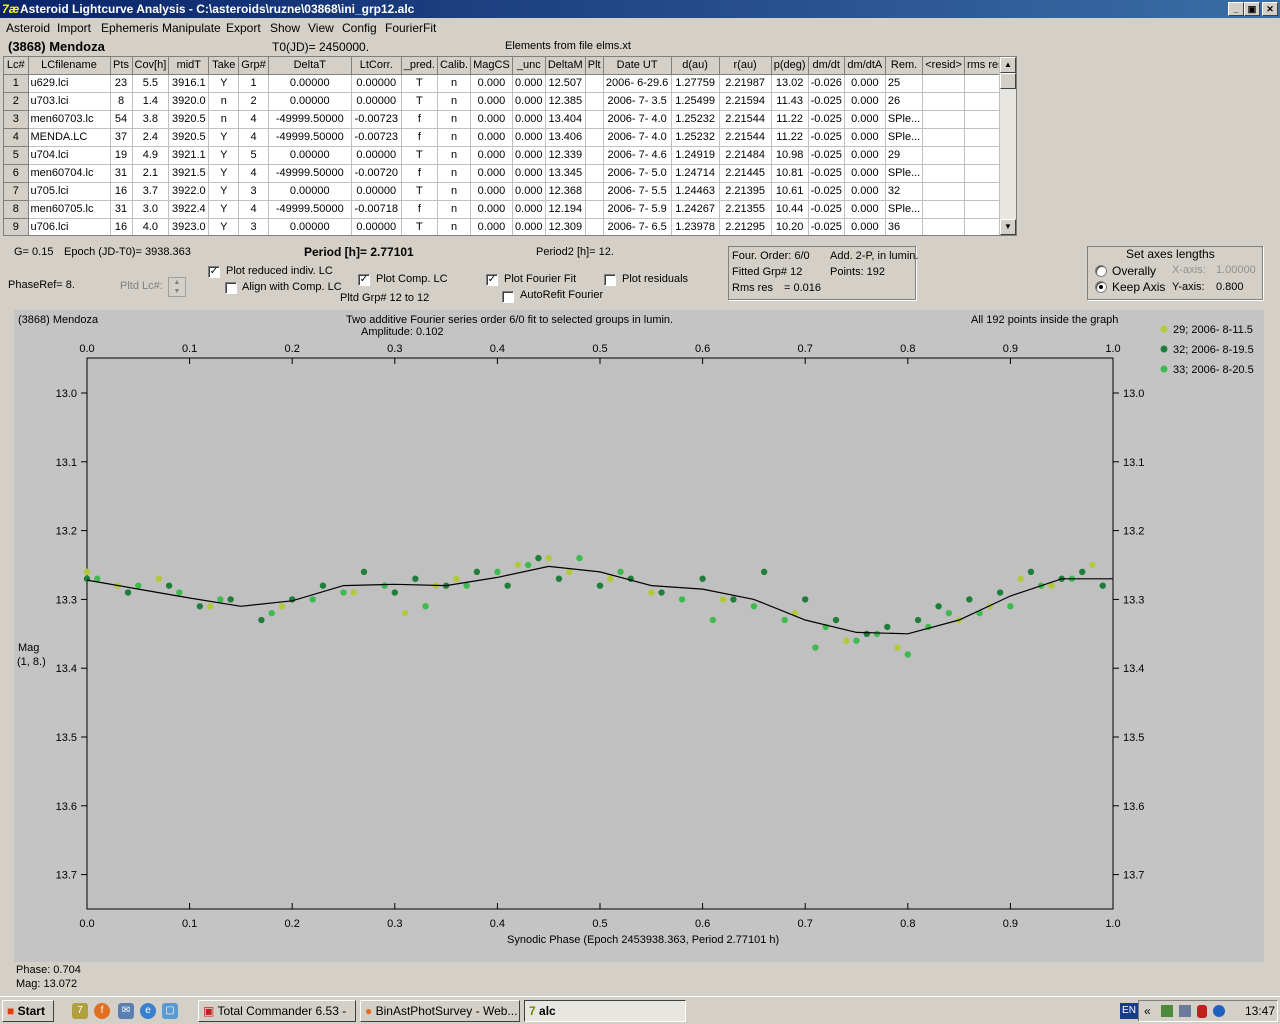  I want to click on desktop-icon: ▢, so click(170, 1011).